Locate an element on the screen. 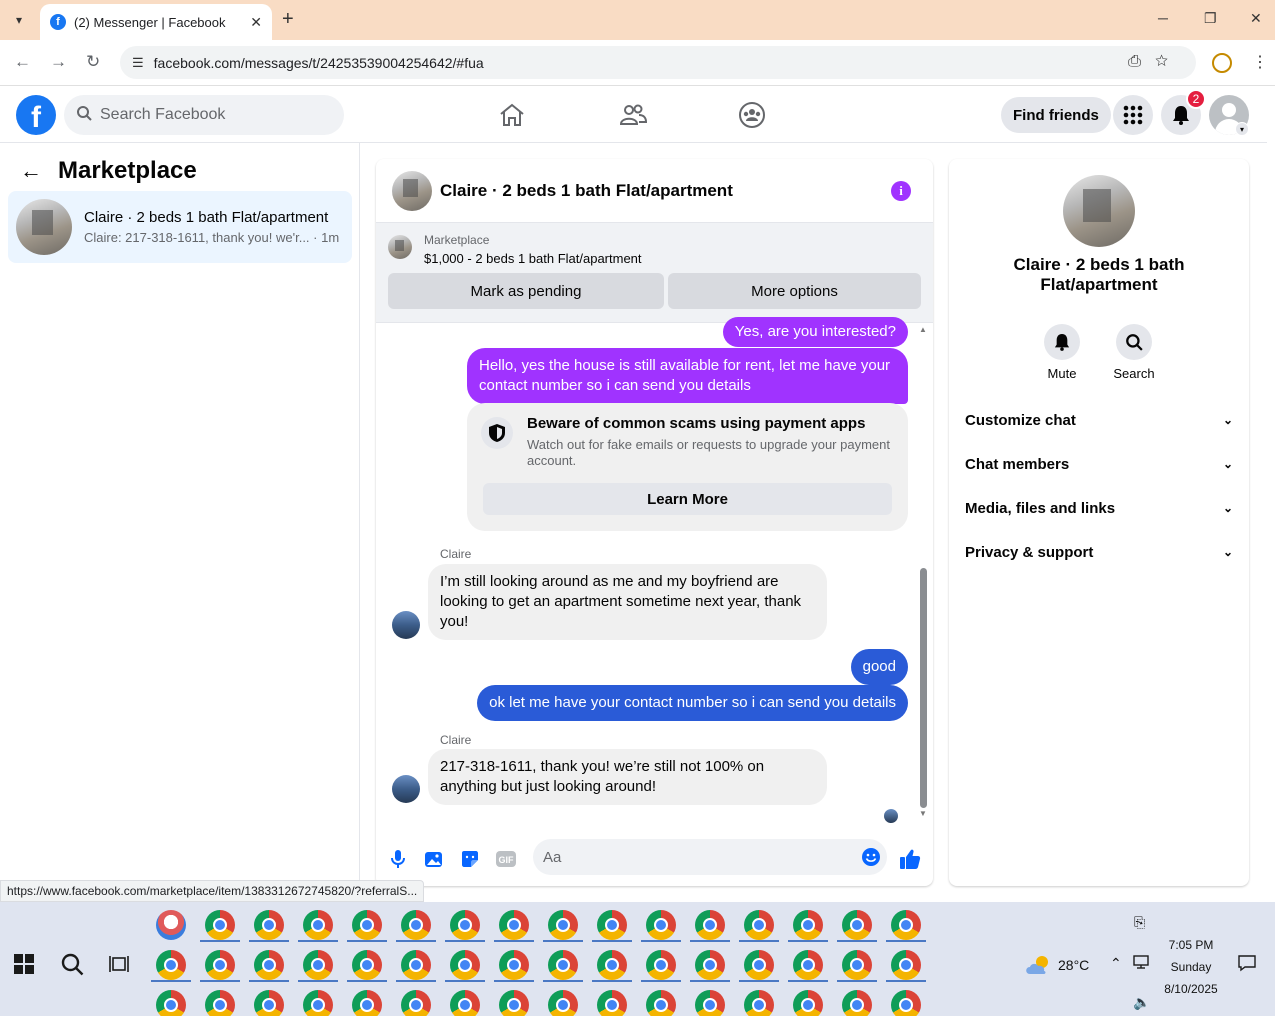 The height and width of the screenshot is (1016, 1275). task-view-icon is located at coordinates (119, 965).